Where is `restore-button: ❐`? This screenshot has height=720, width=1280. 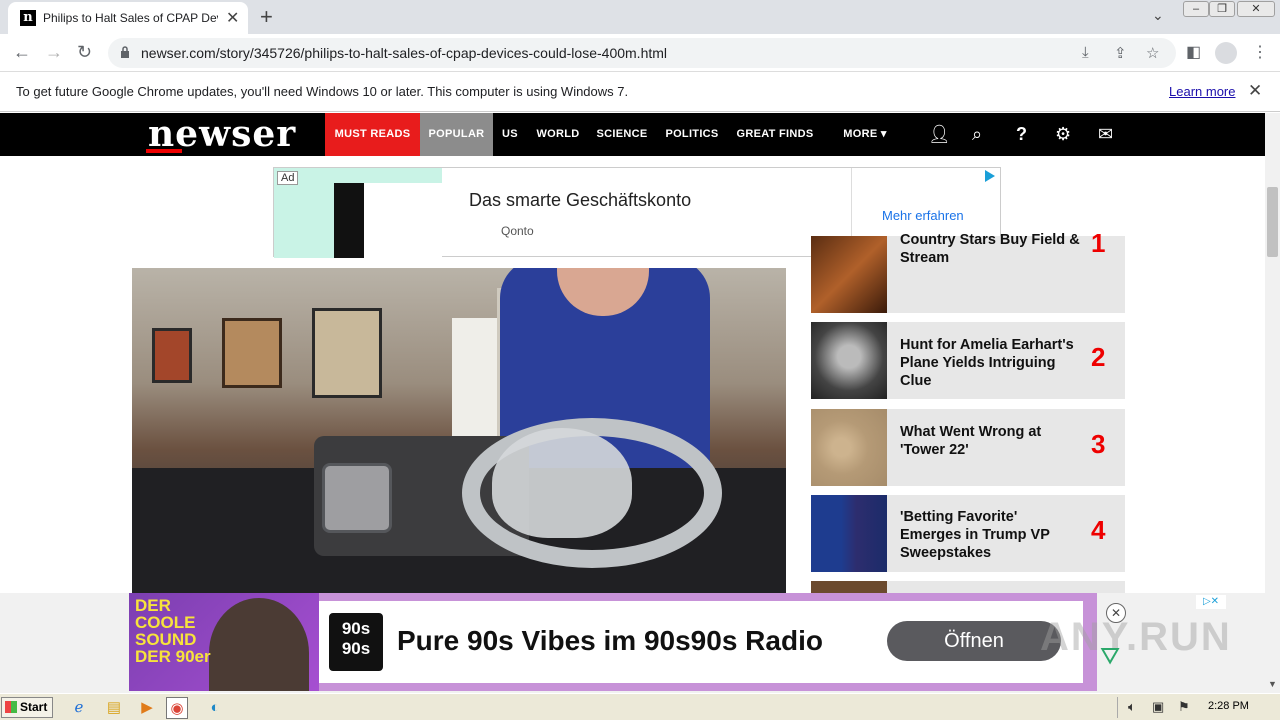
restore-button: ❐ is located at coordinates (1222, 9).